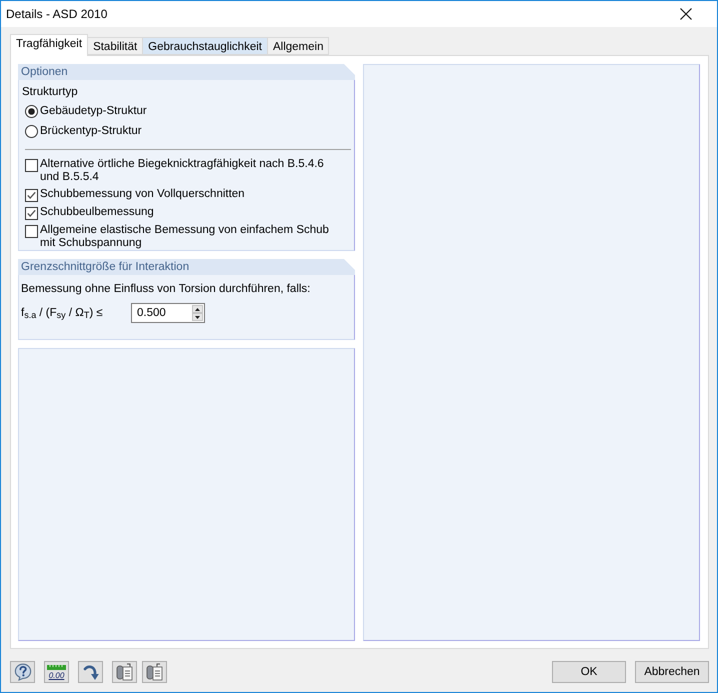 This screenshot has width=718, height=693. Describe the element at coordinates (142, 194) in the screenshot. I see `checkbox-label: Schubbemessung von Vollquerschnitten` at that location.